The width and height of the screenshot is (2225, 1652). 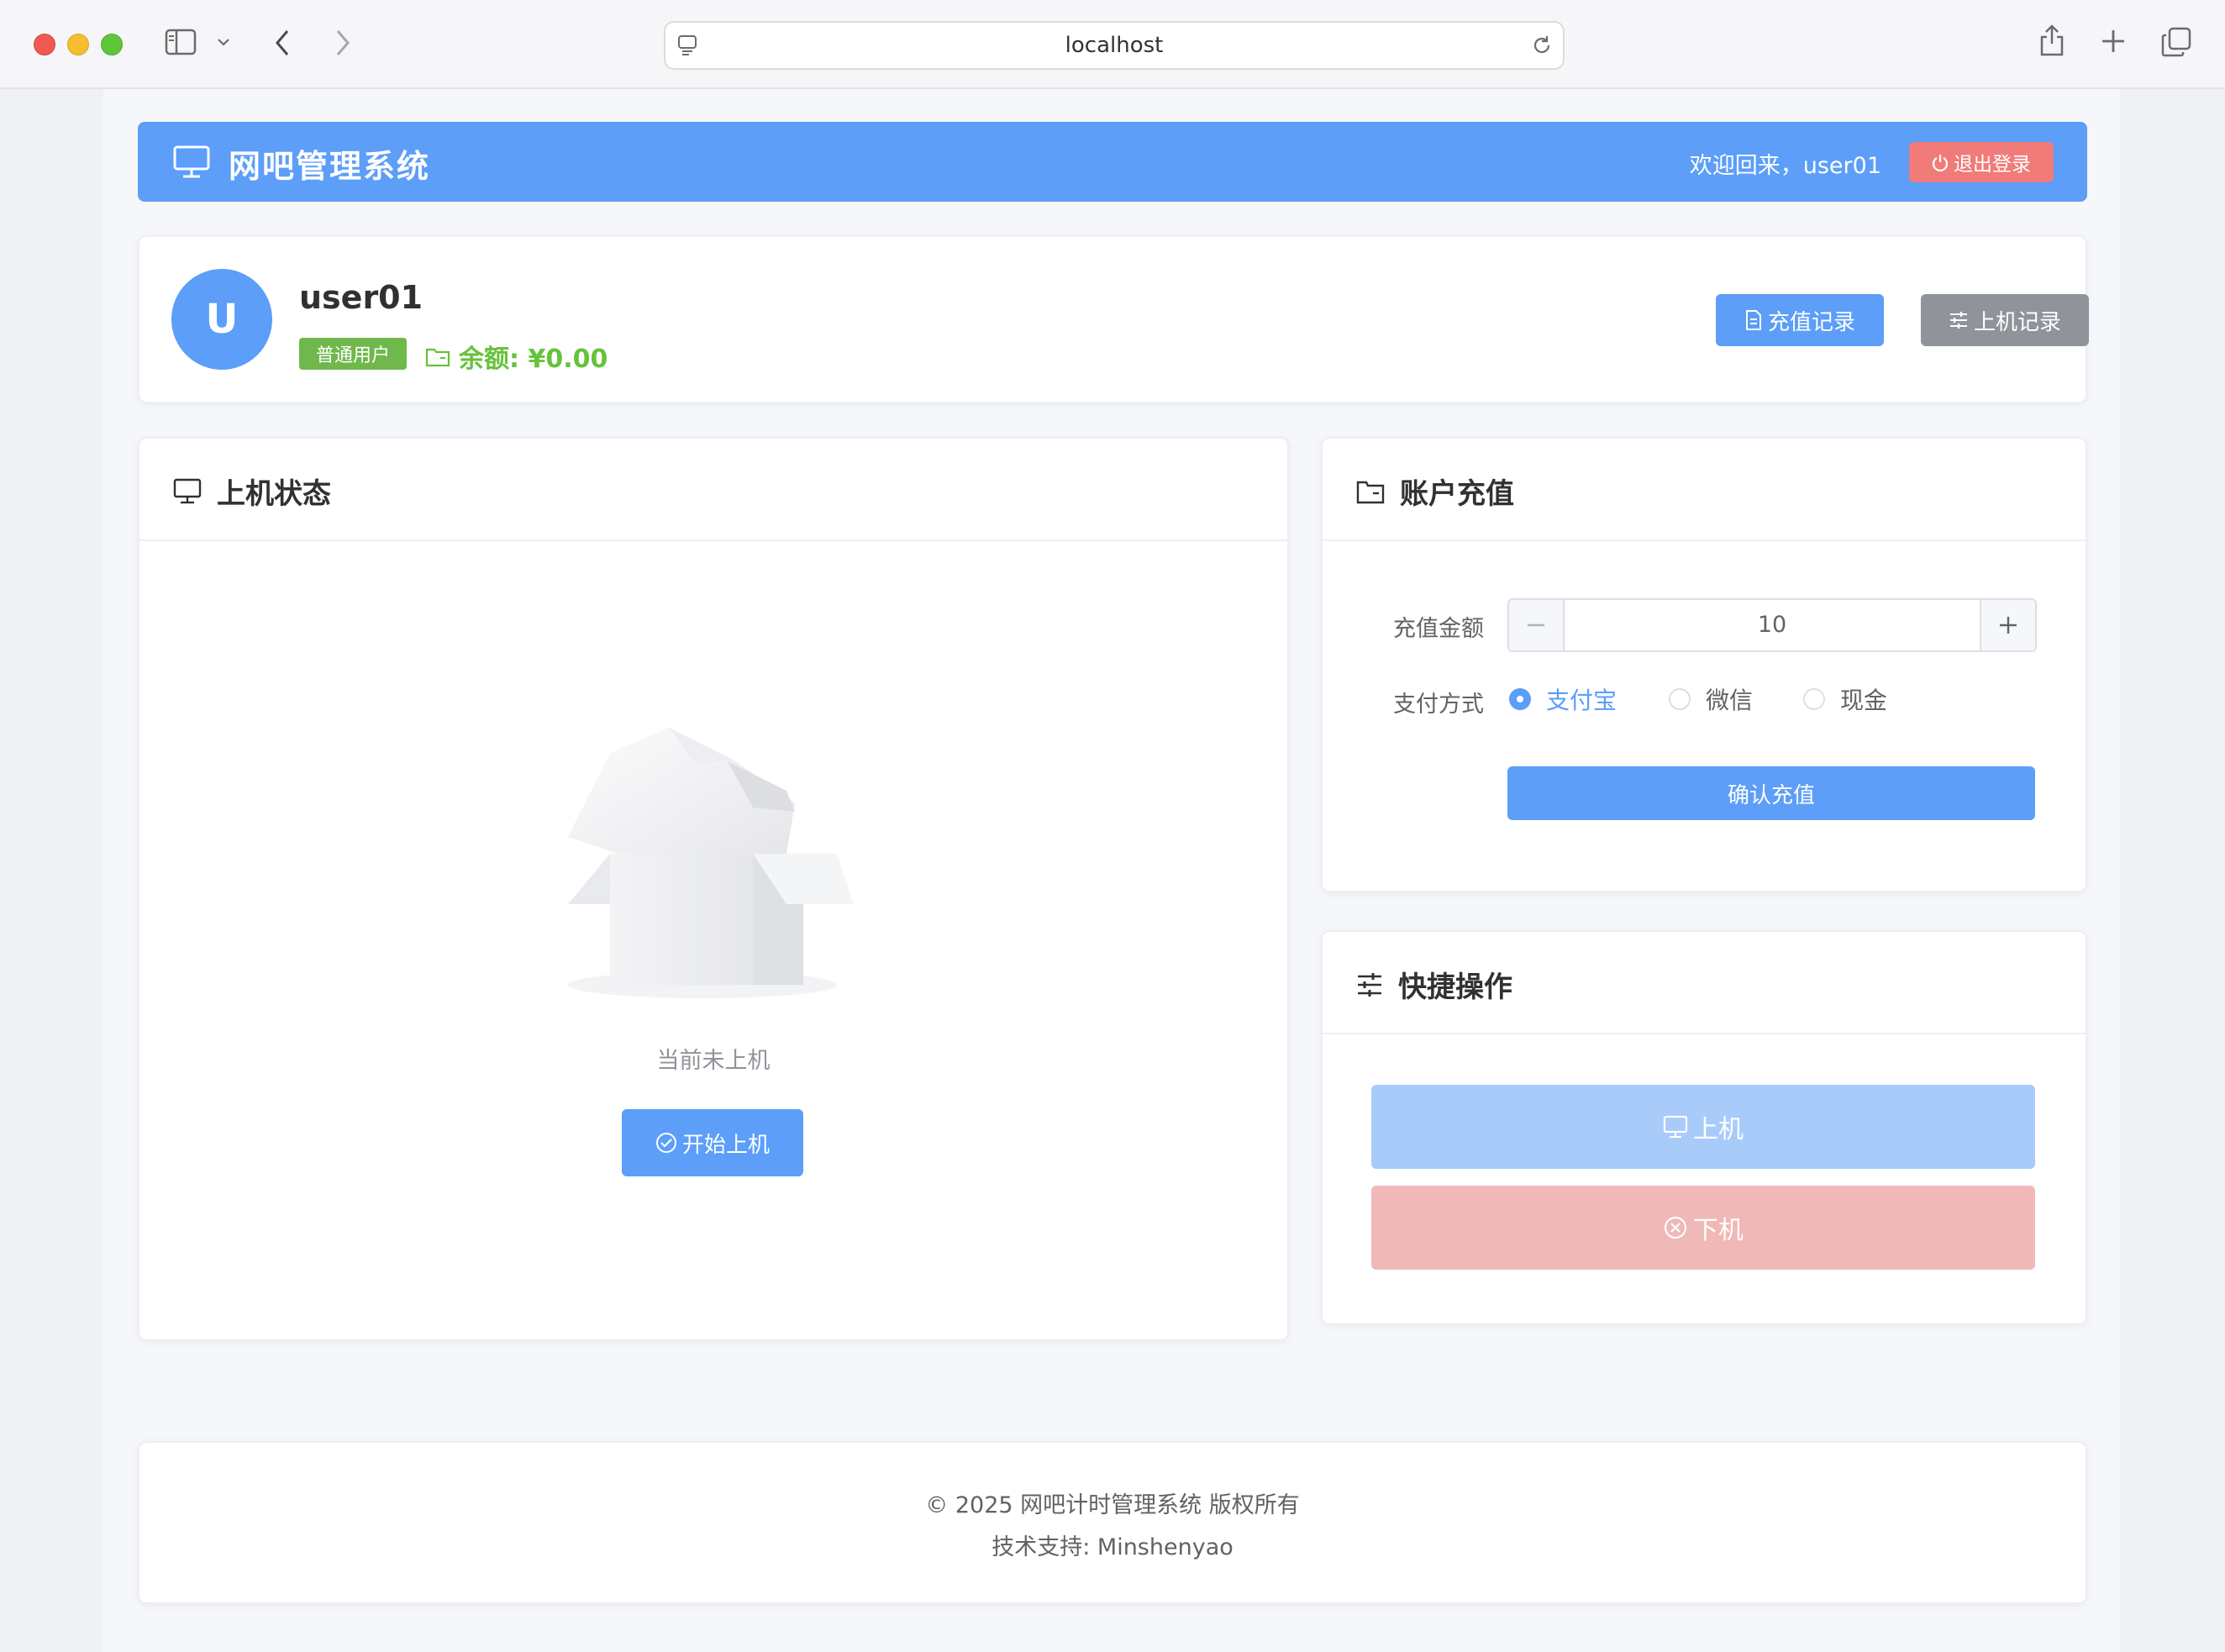 I want to click on amount-label: 充值金额, so click(x=1438, y=629).